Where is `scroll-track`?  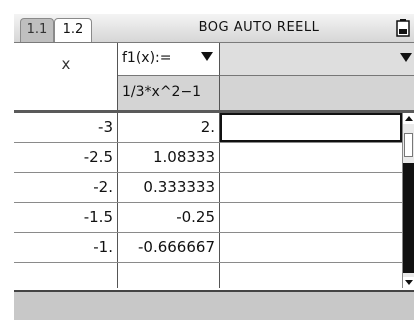
scroll-track is located at coordinates (408, 218).